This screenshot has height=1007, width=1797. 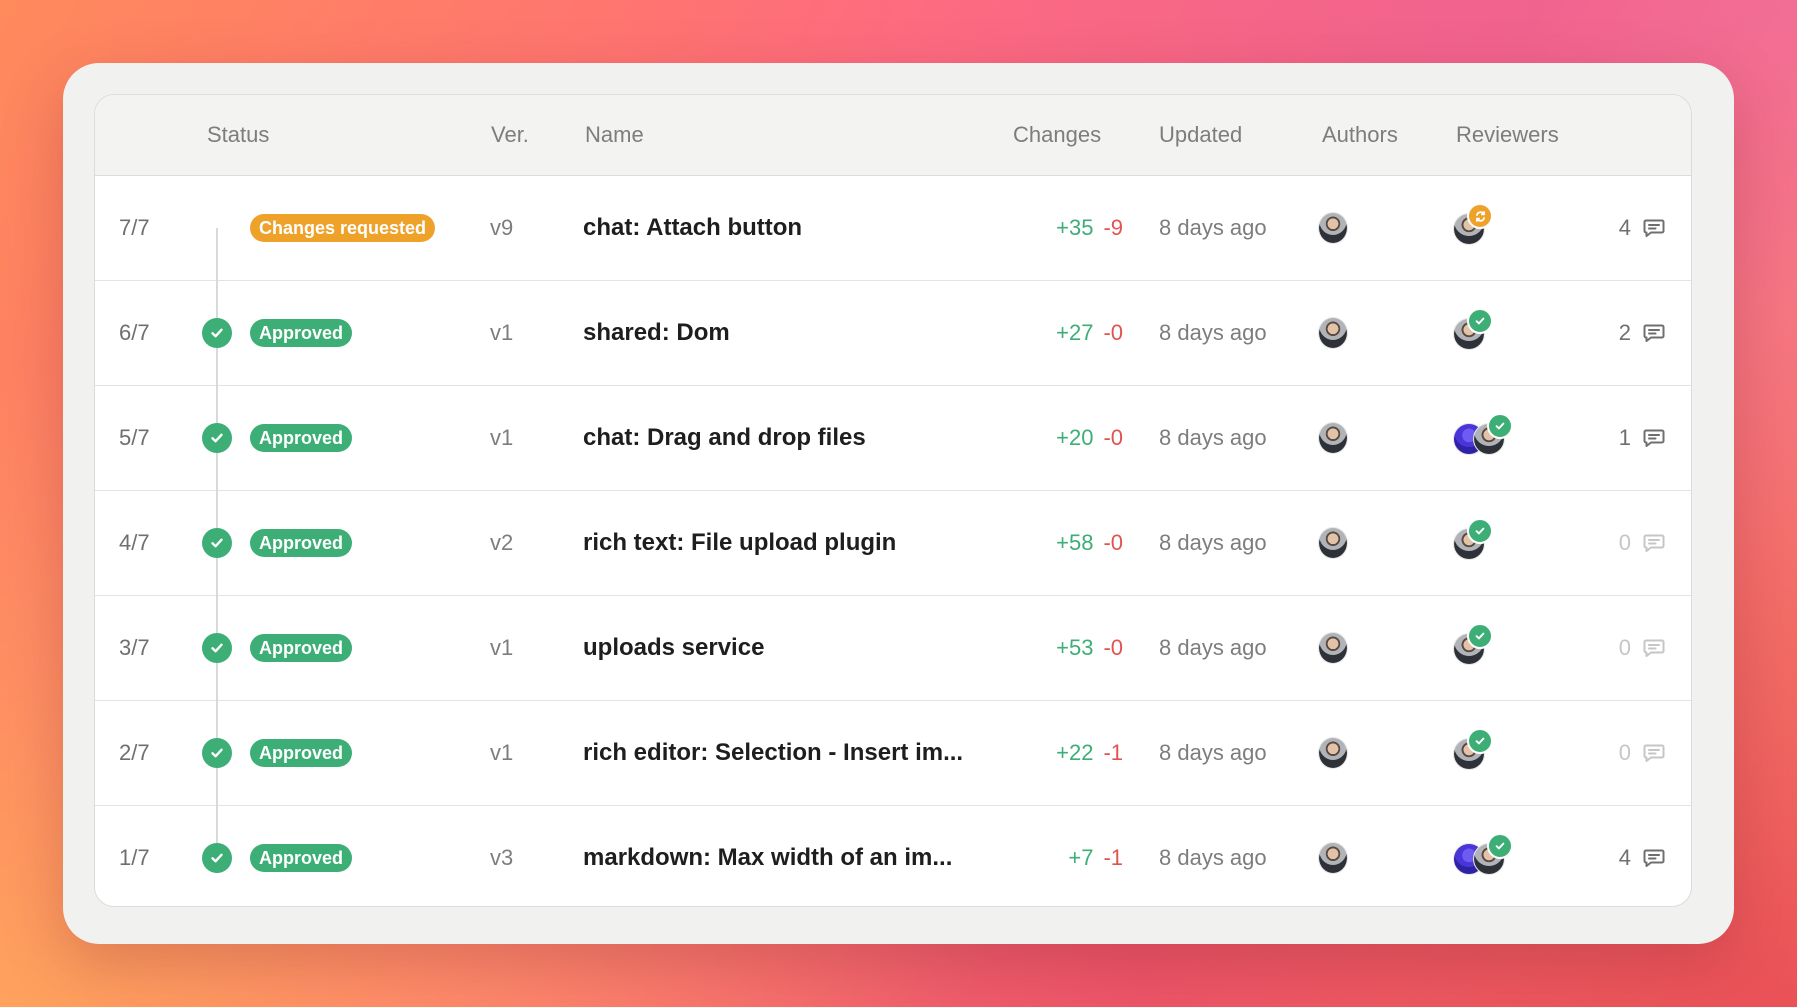 I want to click on diff-stats: +53 -0, so click(x=1089, y=648).